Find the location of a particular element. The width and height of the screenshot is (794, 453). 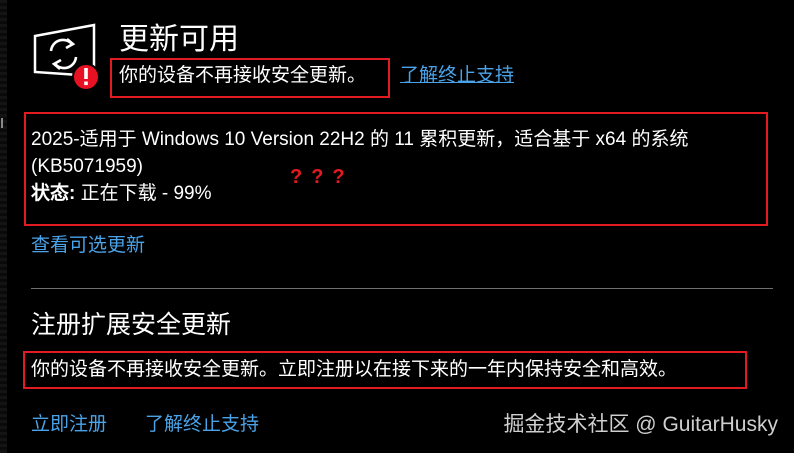

learn-end-of-support-link: 了解终止支持 is located at coordinates (457, 76).